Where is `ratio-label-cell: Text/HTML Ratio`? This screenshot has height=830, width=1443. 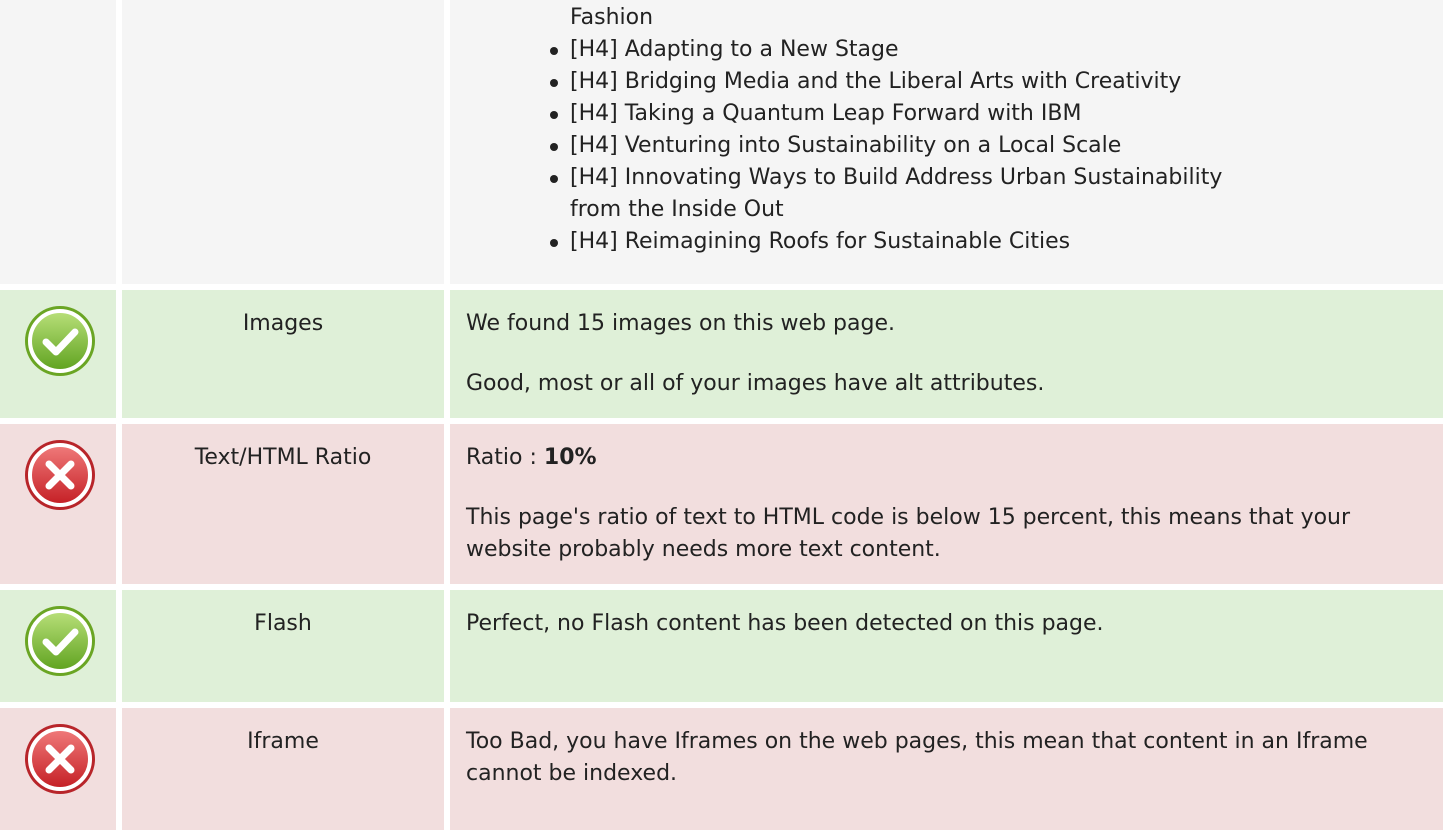 ratio-label-cell: Text/HTML Ratio is located at coordinates (283, 504).